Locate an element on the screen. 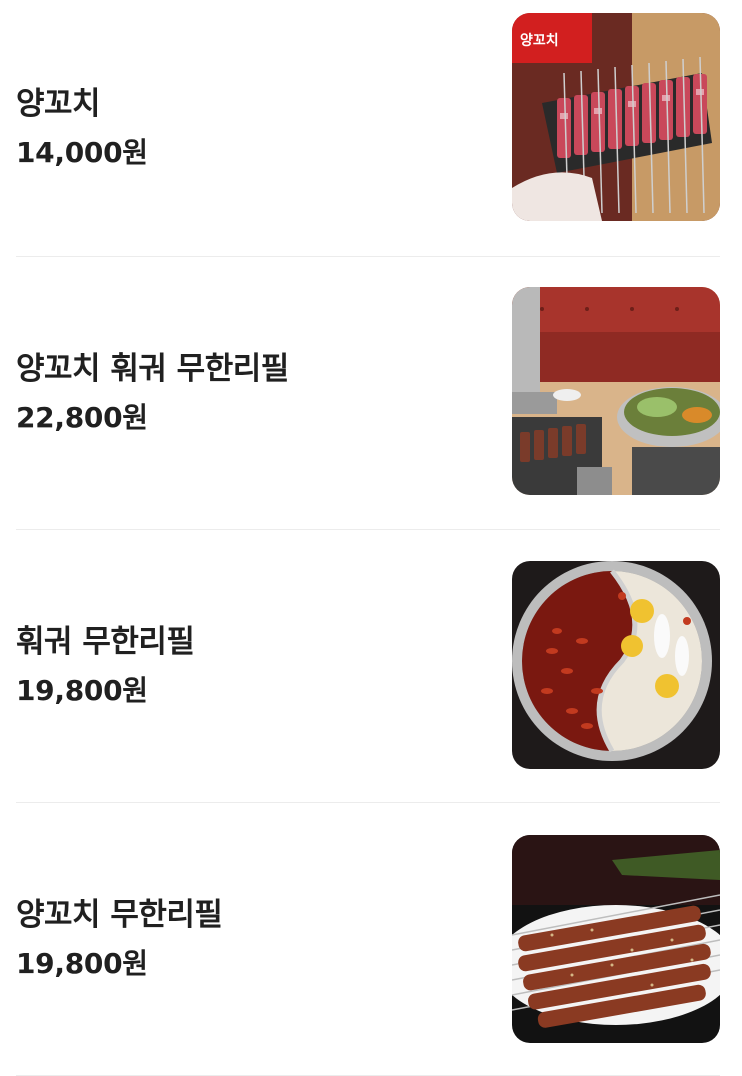 The image size is (742, 1076). lamb-skewers-raw-photo: 양꼬치 is located at coordinates (616, 117).